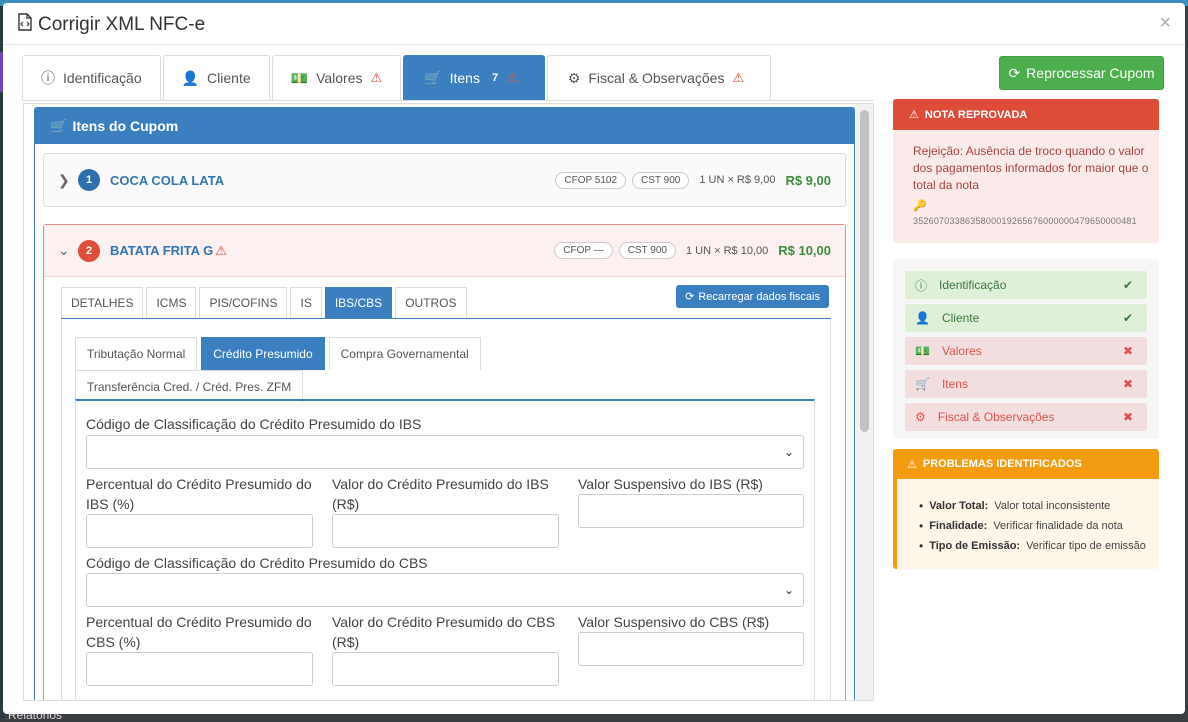 The width and height of the screenshot is (1188, 722). I want to click on sub-tab-outros: OUTROS, so click(431, 302).